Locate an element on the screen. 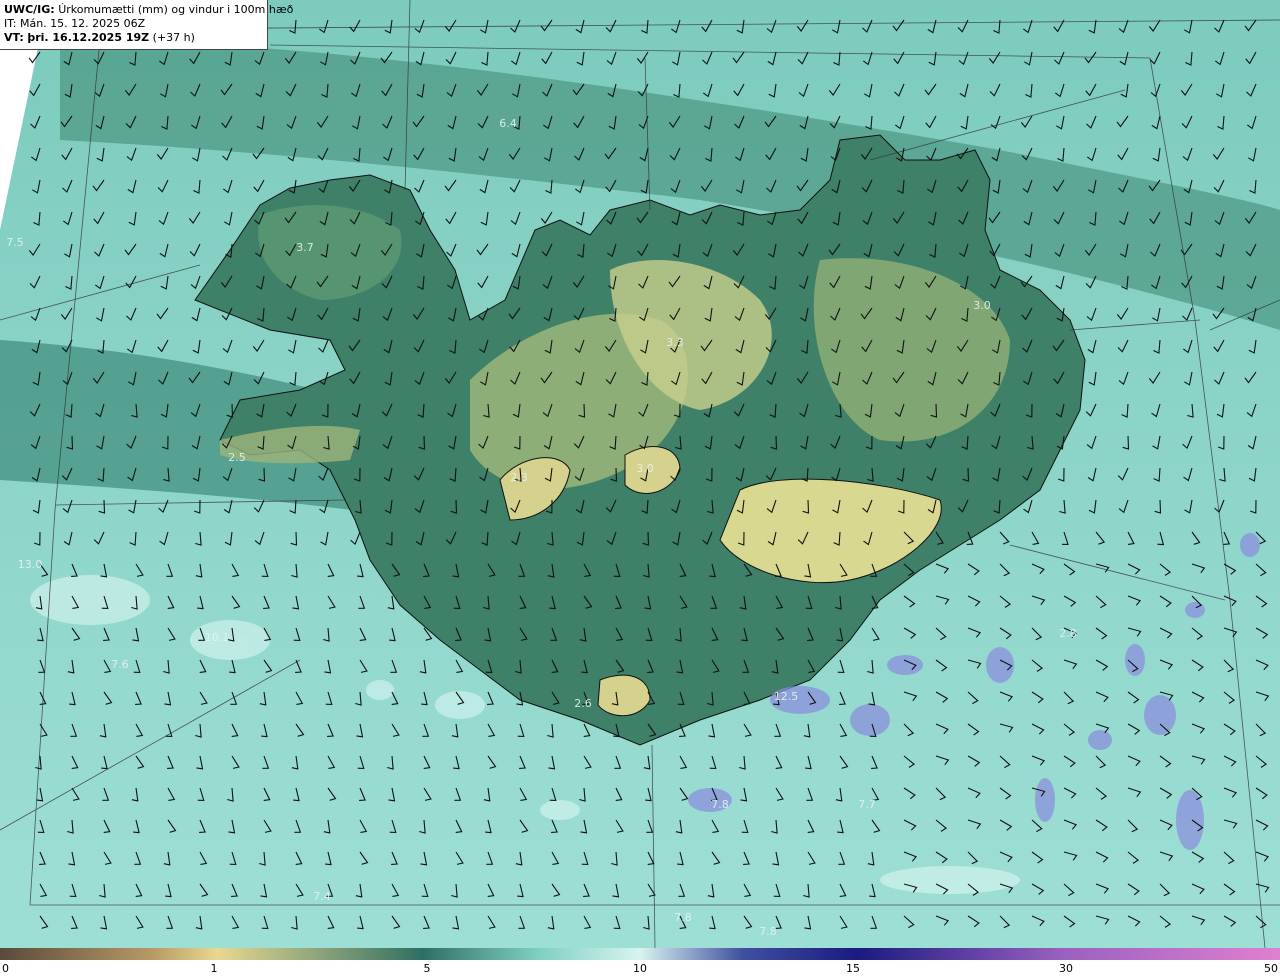 Image resolution: width=1280 pixels, height=978 pixels. colorbar-tick: 5 is located at coordinates (427, 968).